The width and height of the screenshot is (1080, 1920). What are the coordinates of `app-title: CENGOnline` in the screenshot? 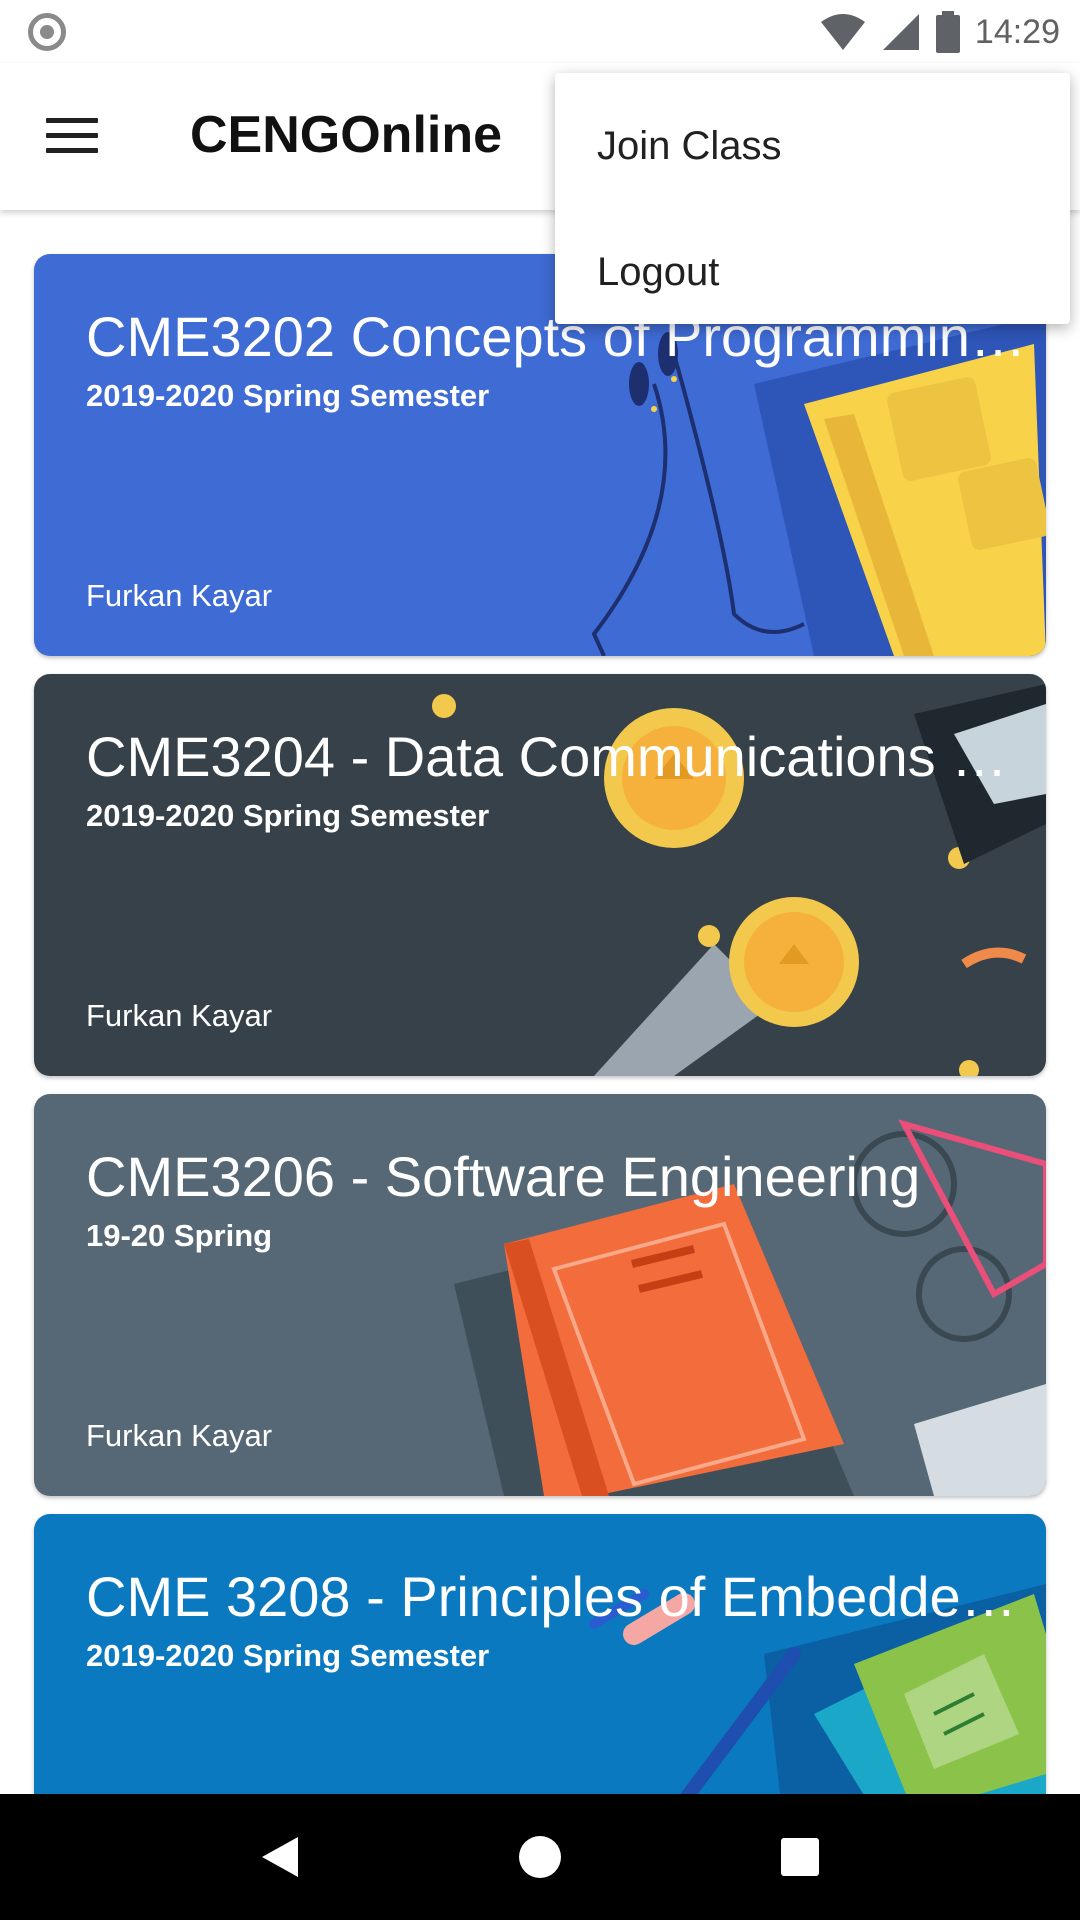 It's located at (346, 135).